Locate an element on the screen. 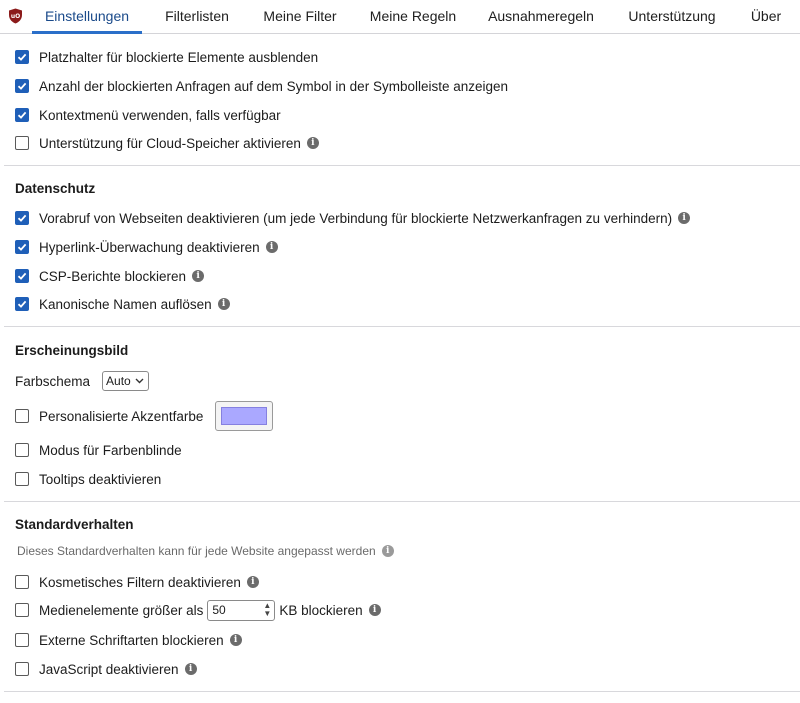  option-cname-uncloak: Kanonische Namen auflösen i is located at coordinates (122, 304).